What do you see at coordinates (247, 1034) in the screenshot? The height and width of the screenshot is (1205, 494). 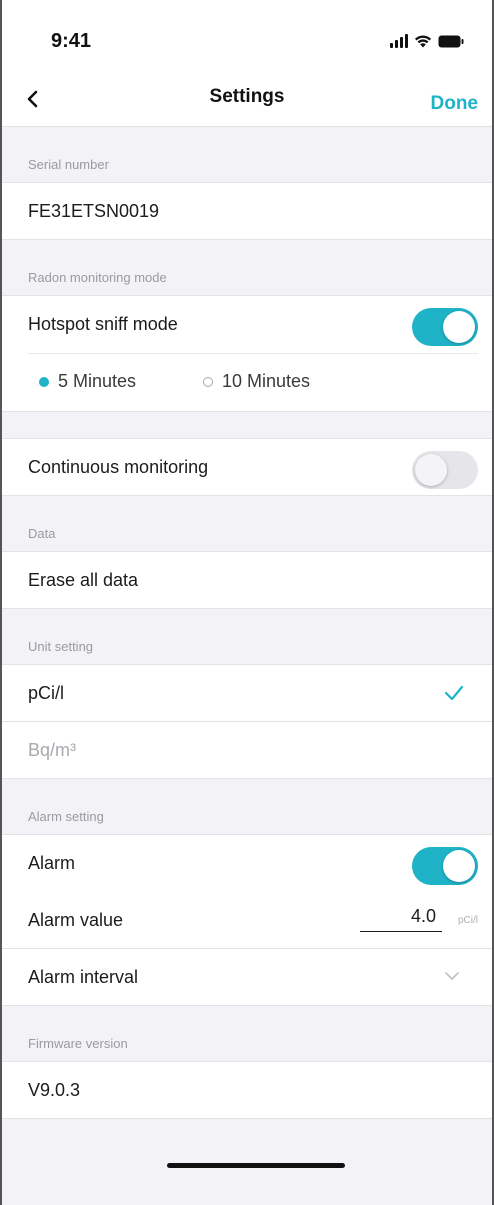 I see `section-header-firmware: Firmware version` at bounding box center [247, 1034].